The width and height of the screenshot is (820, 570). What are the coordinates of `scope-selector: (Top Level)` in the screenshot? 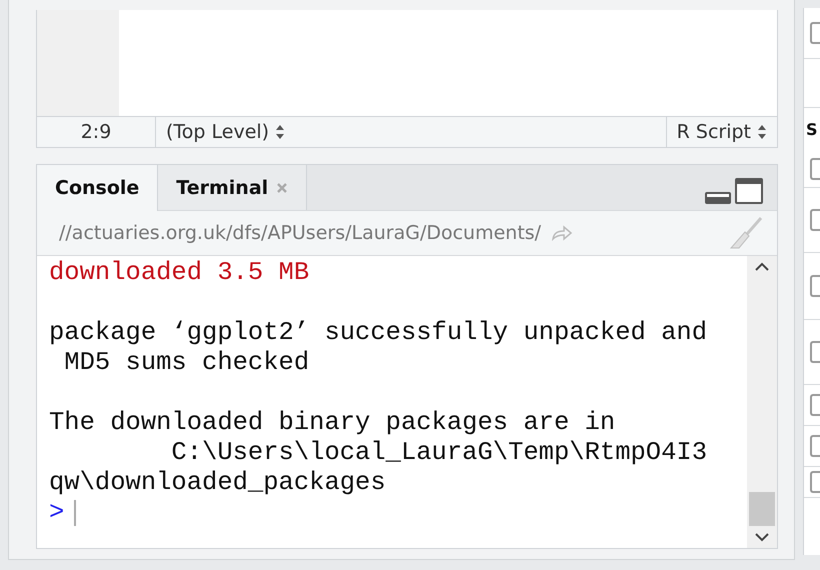 It's located at (410, 132).